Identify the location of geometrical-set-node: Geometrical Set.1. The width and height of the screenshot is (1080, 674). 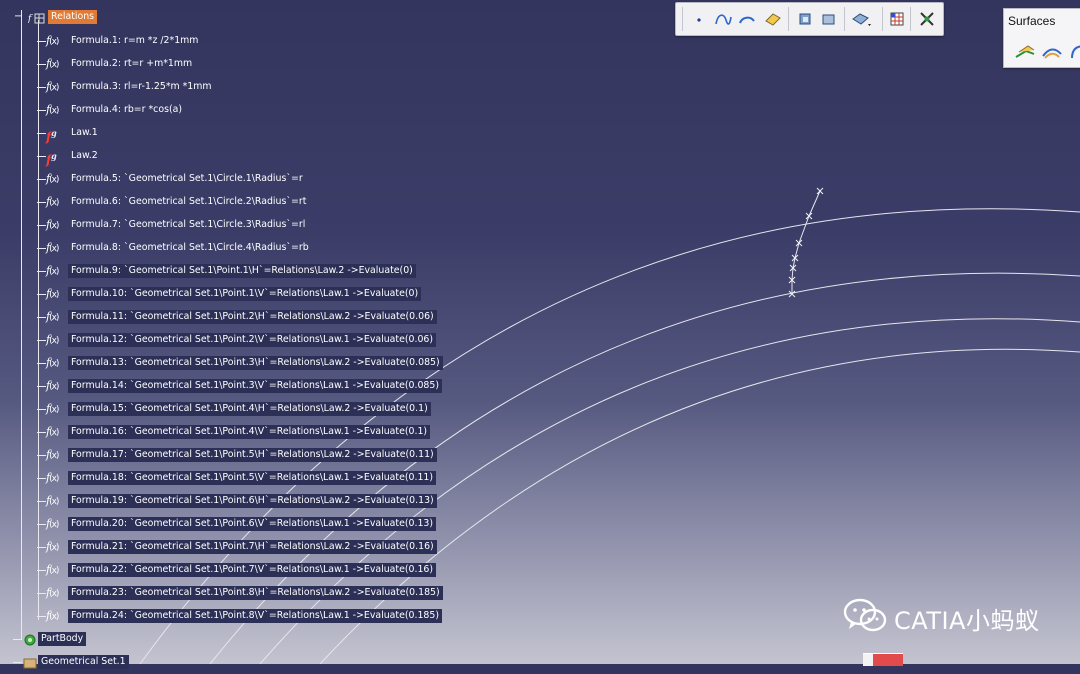
(71, 662).